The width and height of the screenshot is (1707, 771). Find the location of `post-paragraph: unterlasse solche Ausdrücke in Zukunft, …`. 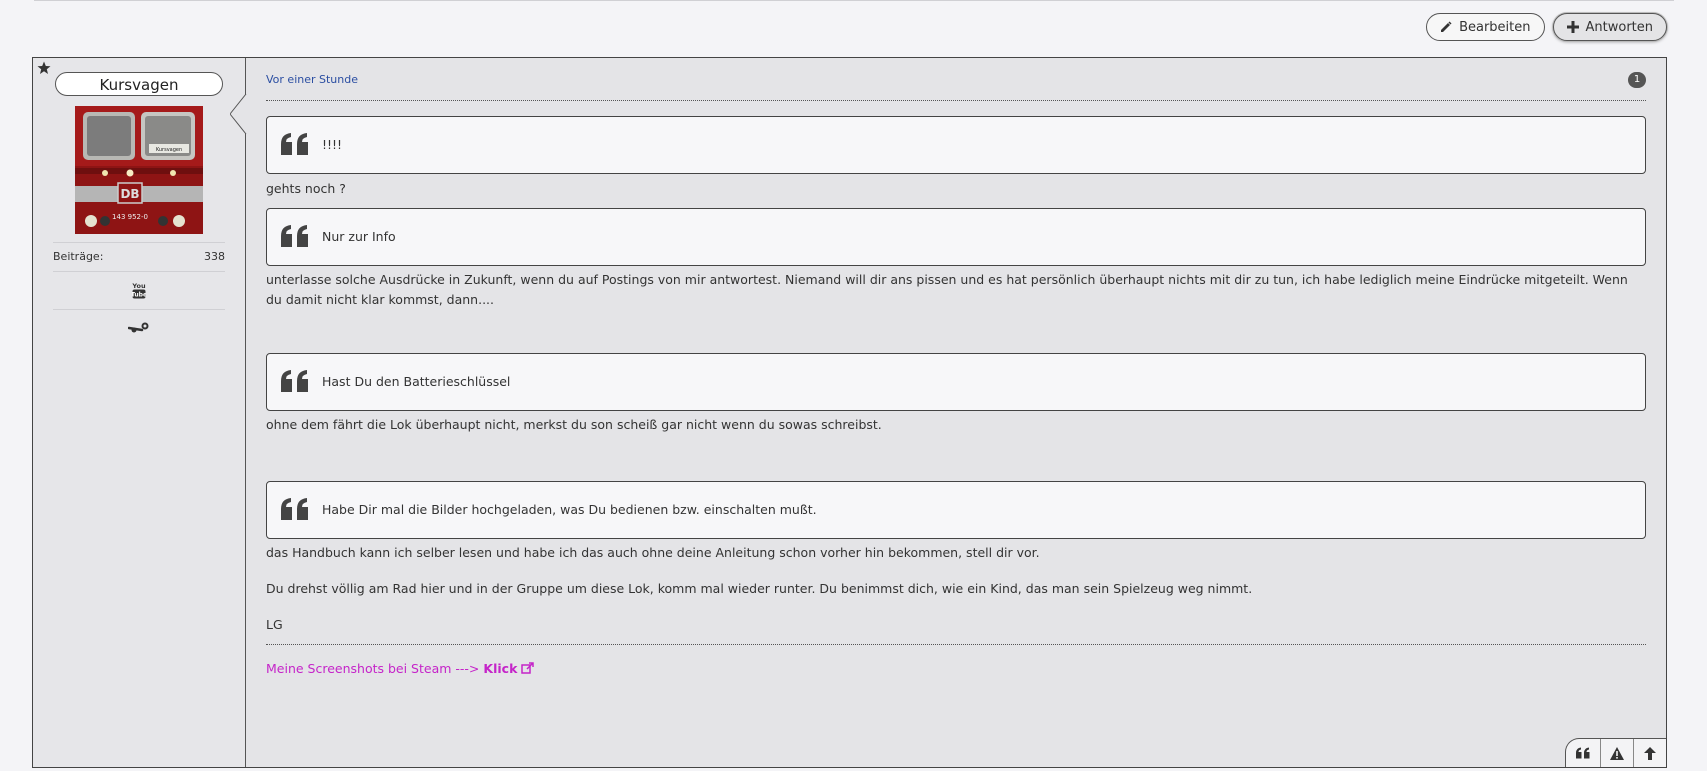

post-paragraph: unterlasse solche Ausdrücke in Zukunft, … is located at coordinates (947, 289).